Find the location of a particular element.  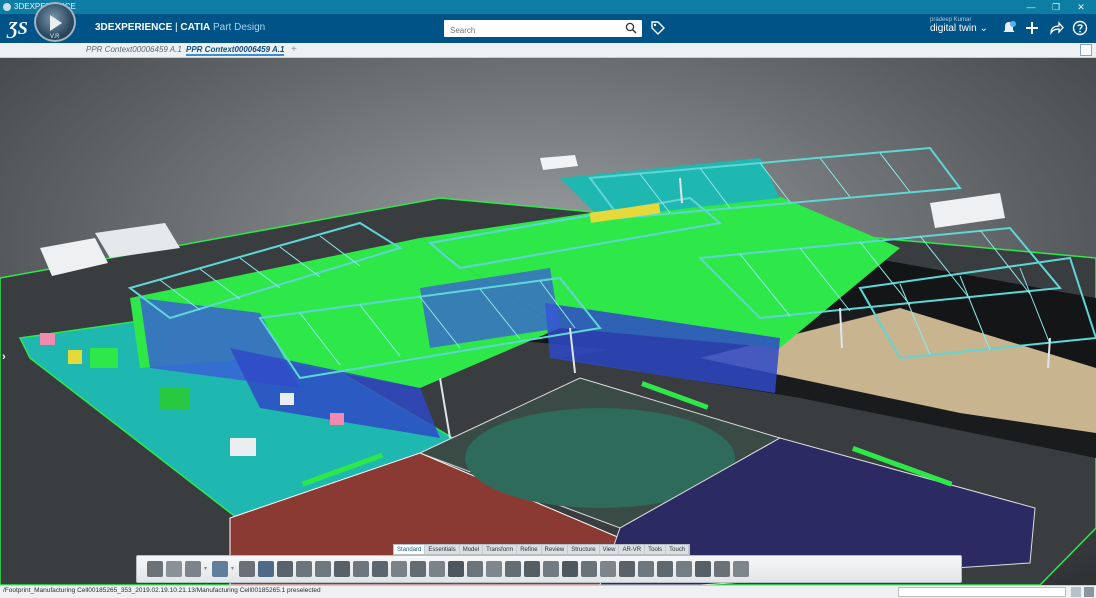

ds-logo-icon: ƷS is located at coordinates (18, 28).